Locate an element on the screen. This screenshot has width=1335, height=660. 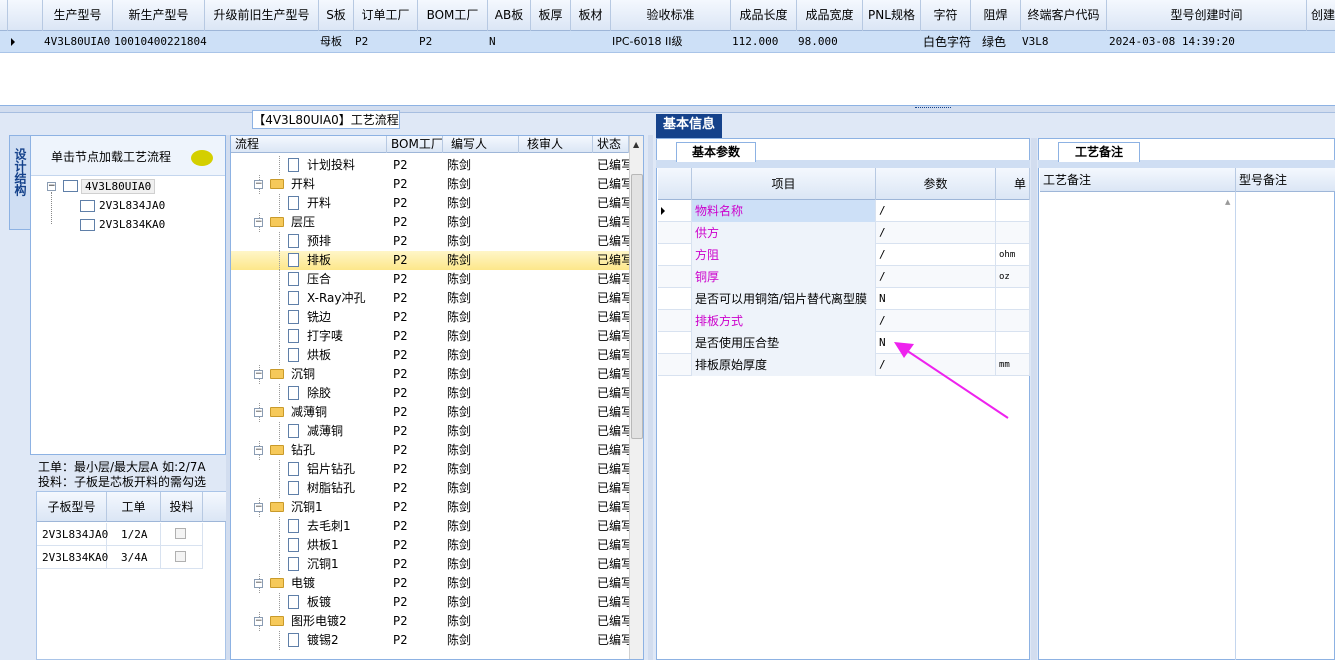
col-header: 板材 is located at coordinates (591, 15).